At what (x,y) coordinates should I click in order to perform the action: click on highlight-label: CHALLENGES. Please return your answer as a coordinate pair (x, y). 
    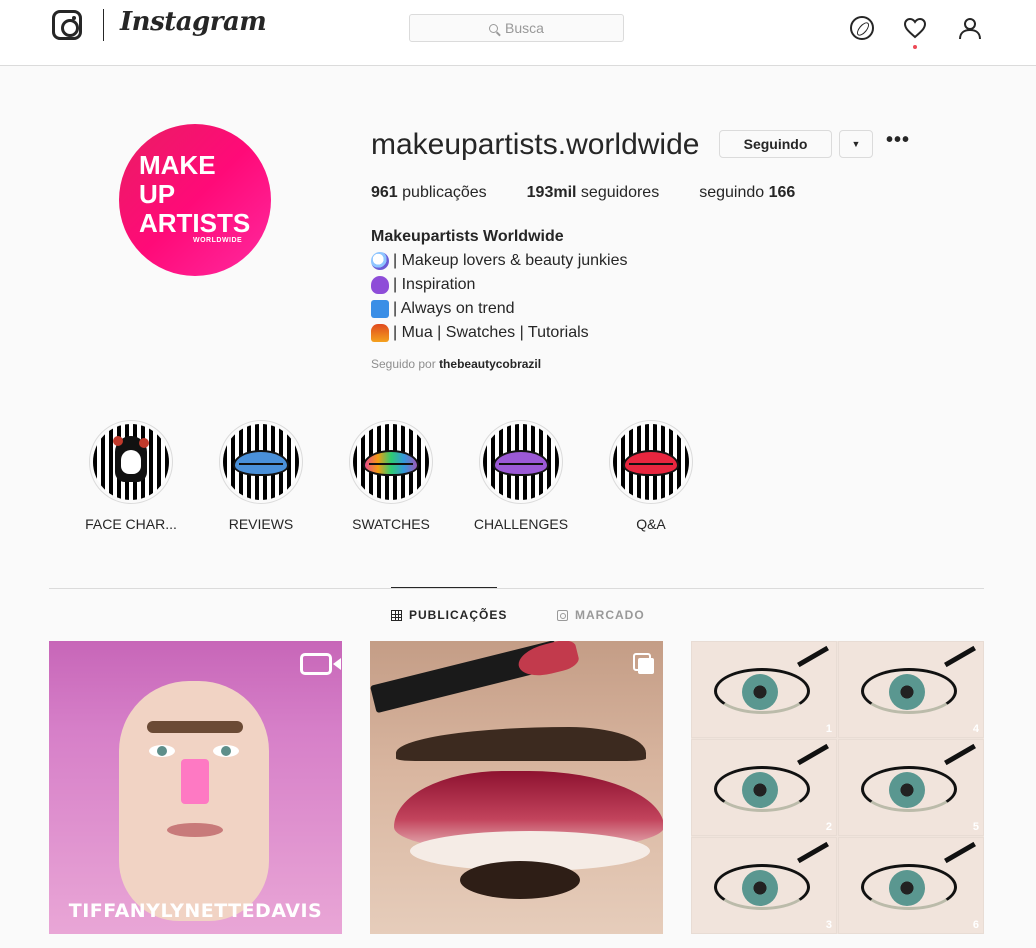
    Looking at the image, I should click on (521, 524).